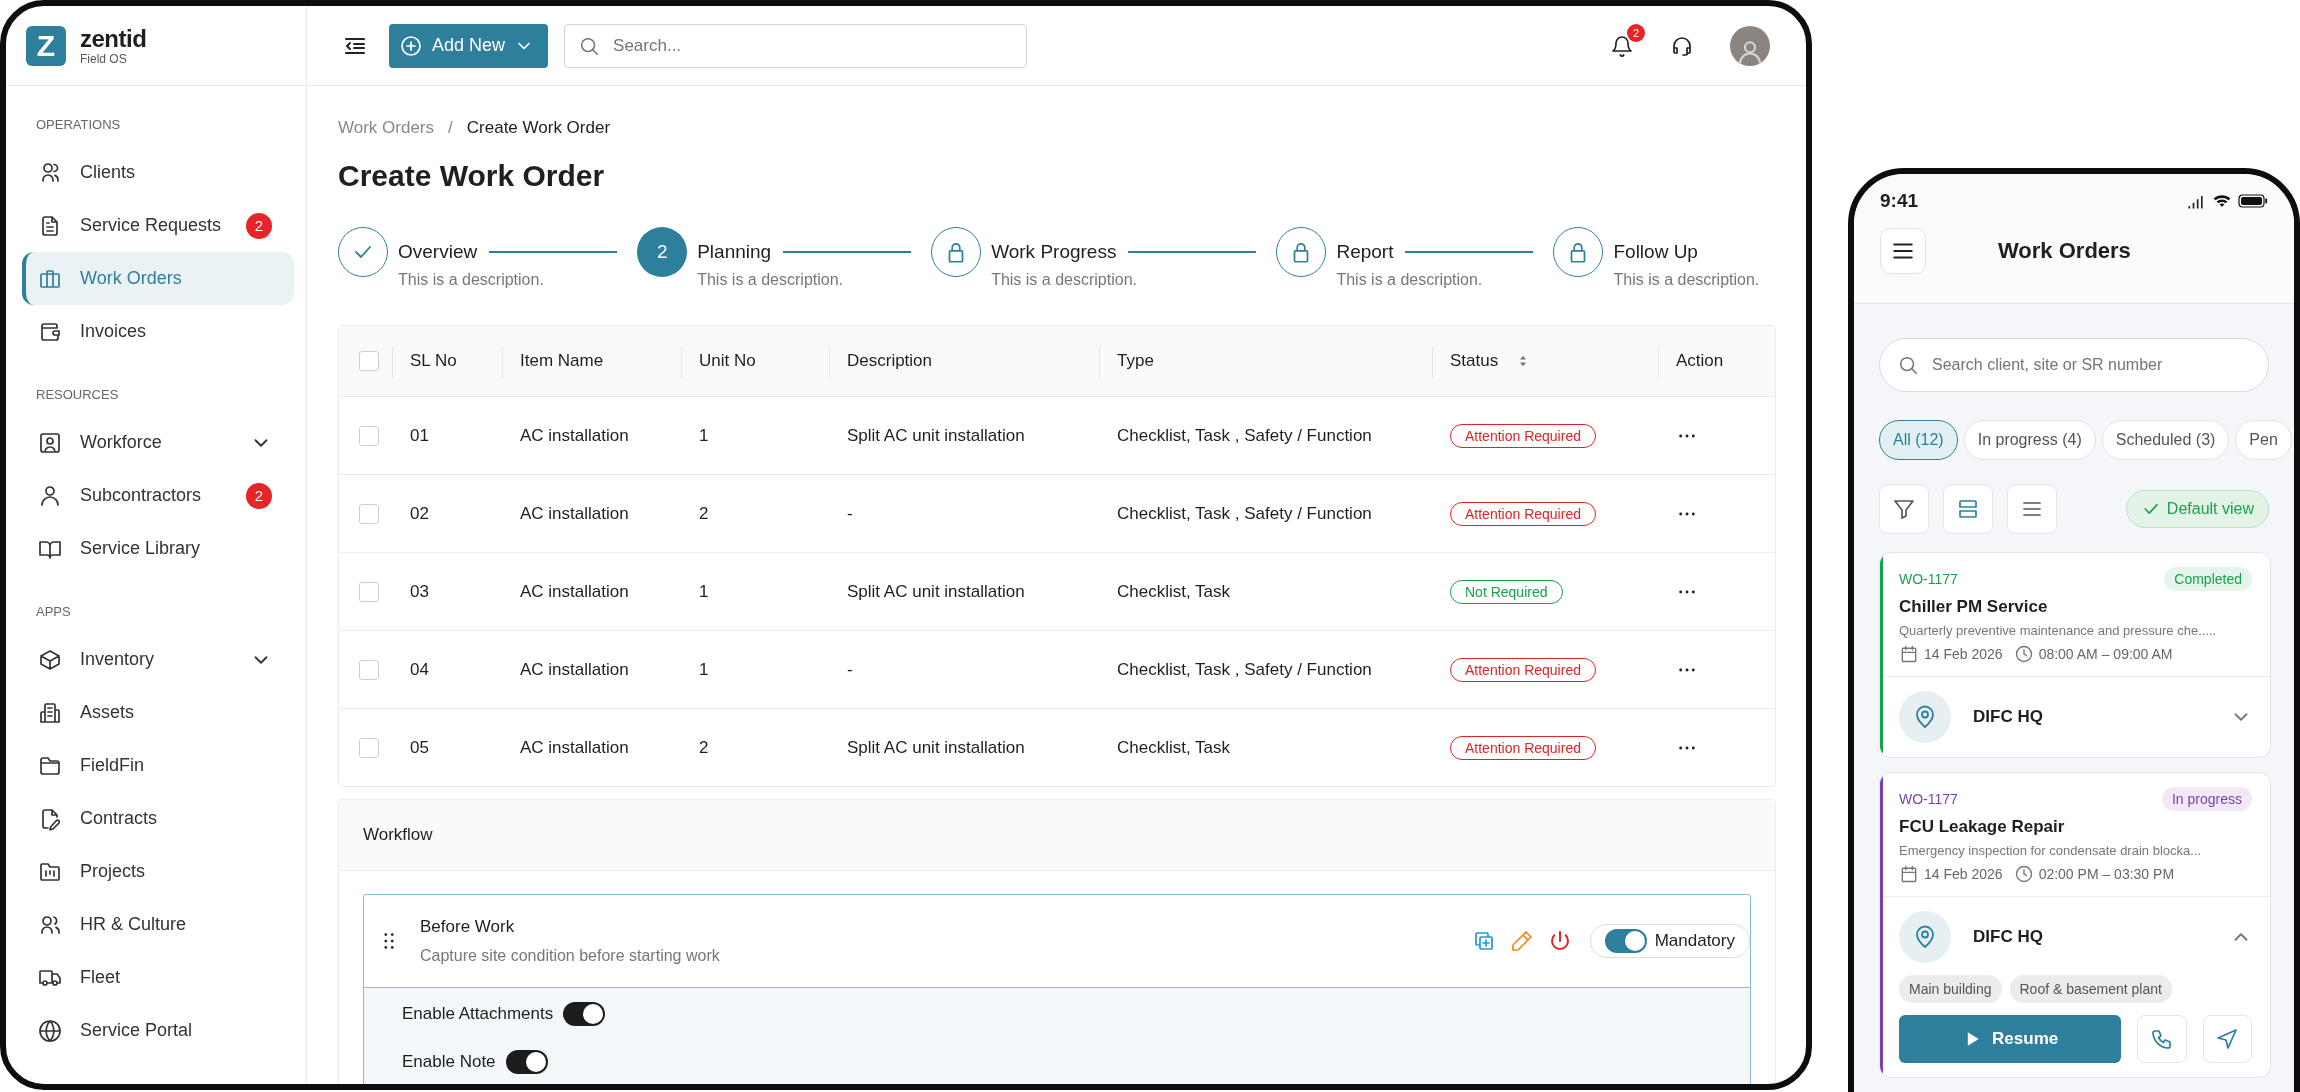 This screenshot has width=2300, height=1092. What do you see at coordinates (398, 835) in the screenshot?
I see `panel-title: Workflow` at bounding box center [398, 835].